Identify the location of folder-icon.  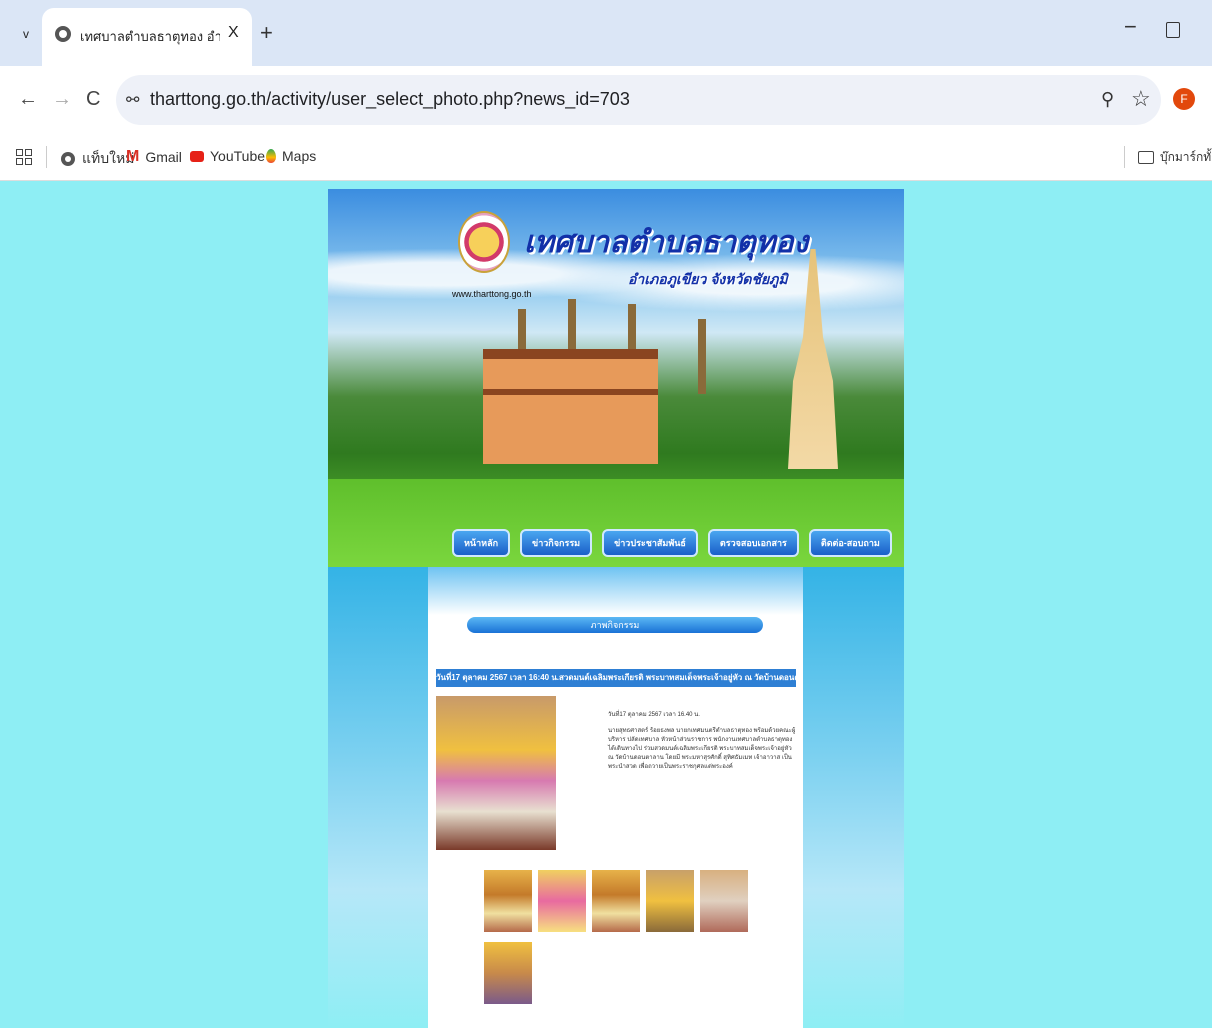
(1146, 157).